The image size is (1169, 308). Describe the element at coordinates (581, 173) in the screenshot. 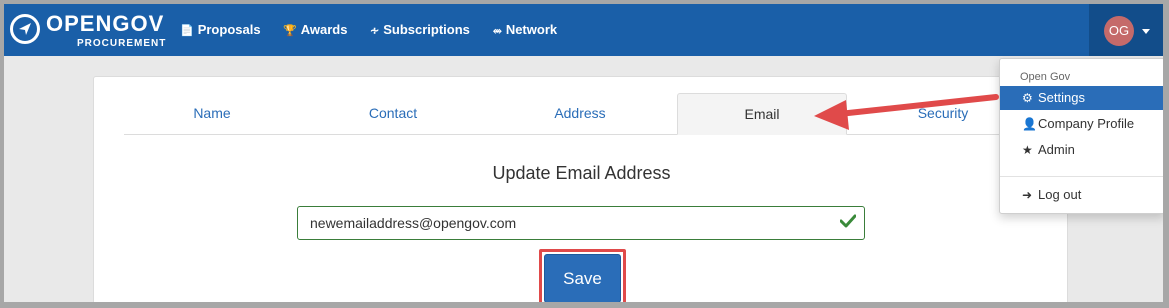

I see `form-title: Update Email Address` at that location.